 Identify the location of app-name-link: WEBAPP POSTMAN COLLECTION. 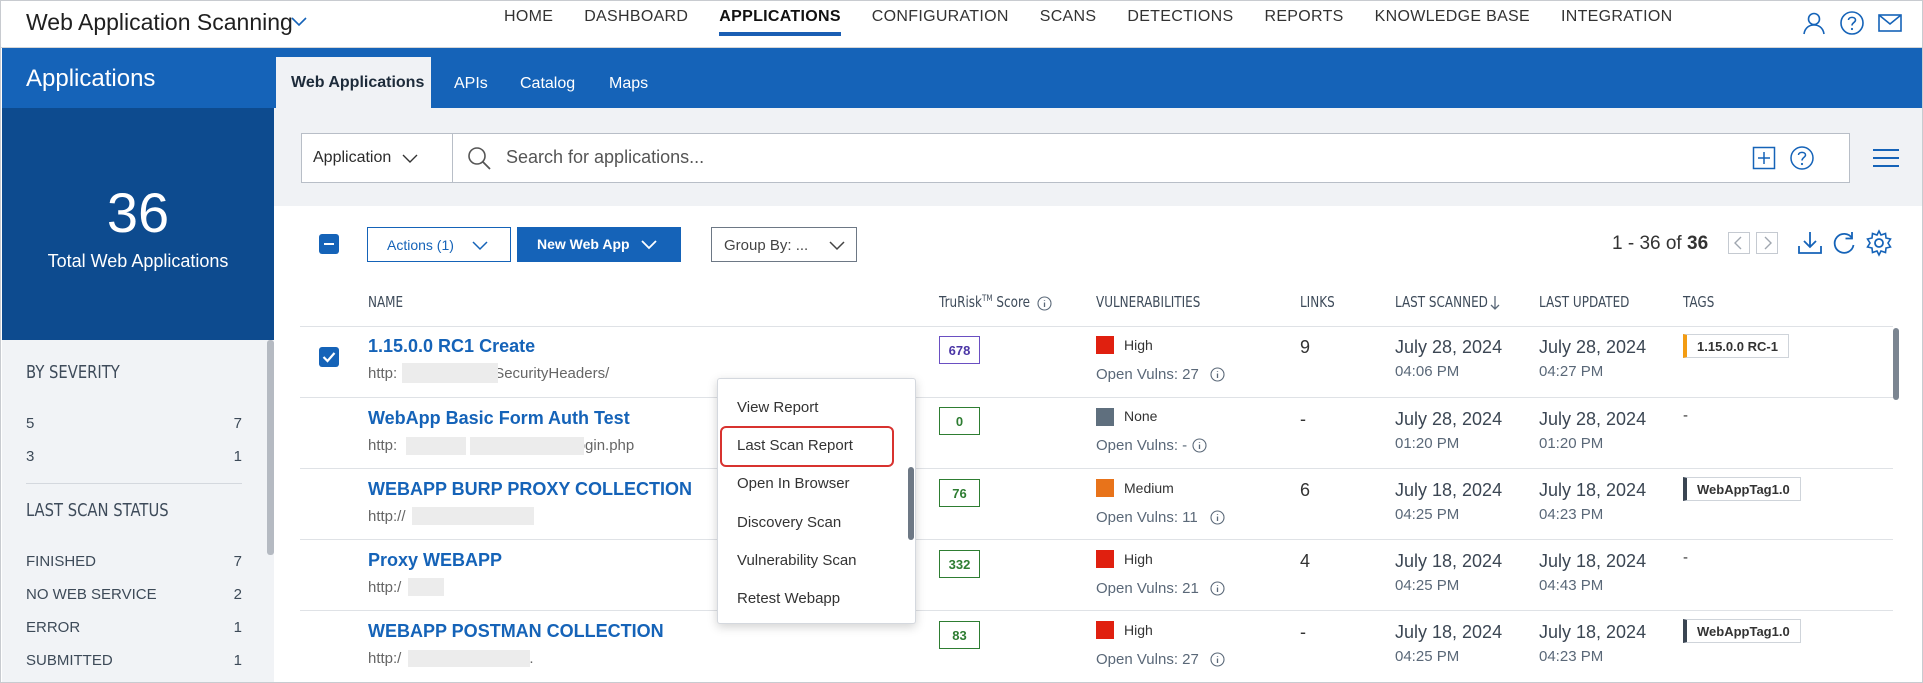
(516, 631).